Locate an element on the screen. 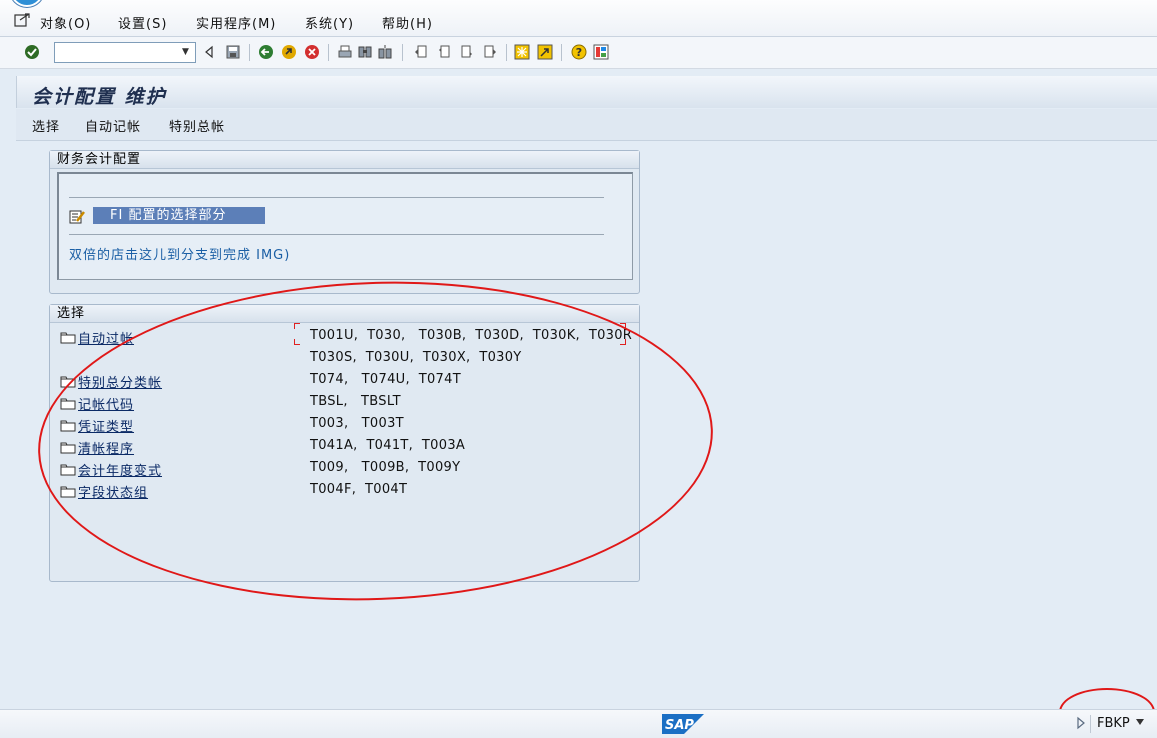 This screenshot has height=738, width=1157. posting-keys-tables: TBSL, TBSLT is located at coordinates (355, 401).